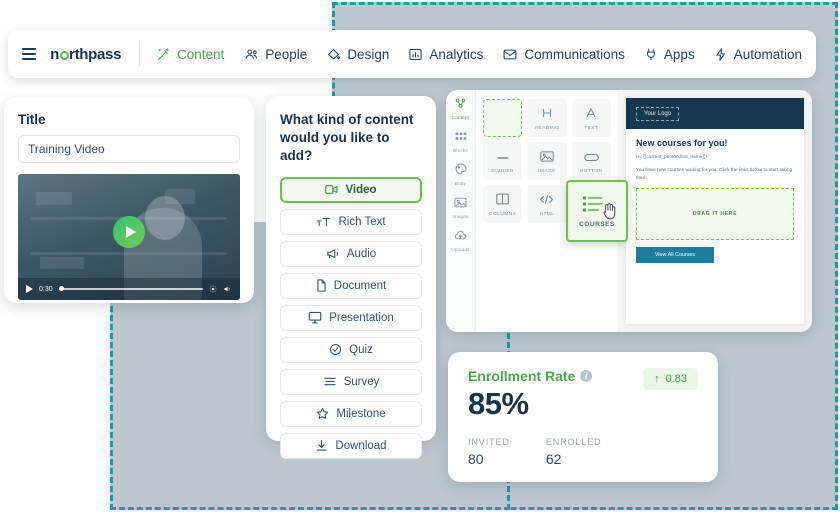  Describe the element at coordinates (227, 289) in the screenshot. I see `speaker-icon` at that location.